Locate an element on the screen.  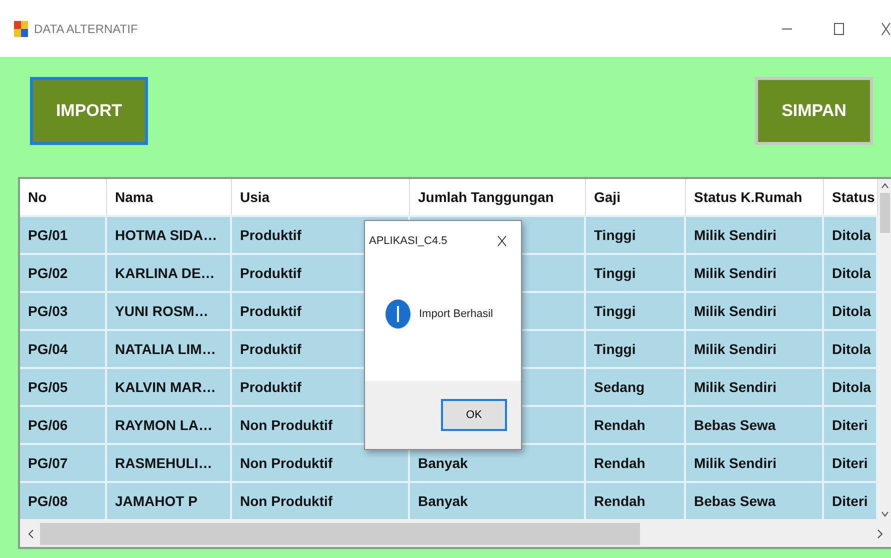
info-icon is located at coordinates (398, 314).